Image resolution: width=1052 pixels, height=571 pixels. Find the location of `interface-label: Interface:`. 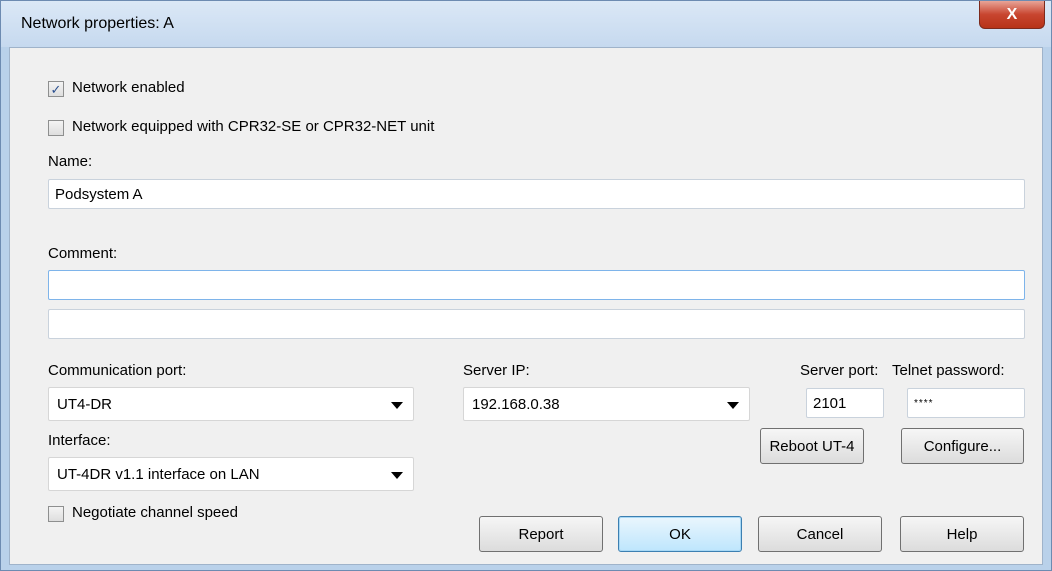

interface-label: Interface: is located at coordinates (79, 440).